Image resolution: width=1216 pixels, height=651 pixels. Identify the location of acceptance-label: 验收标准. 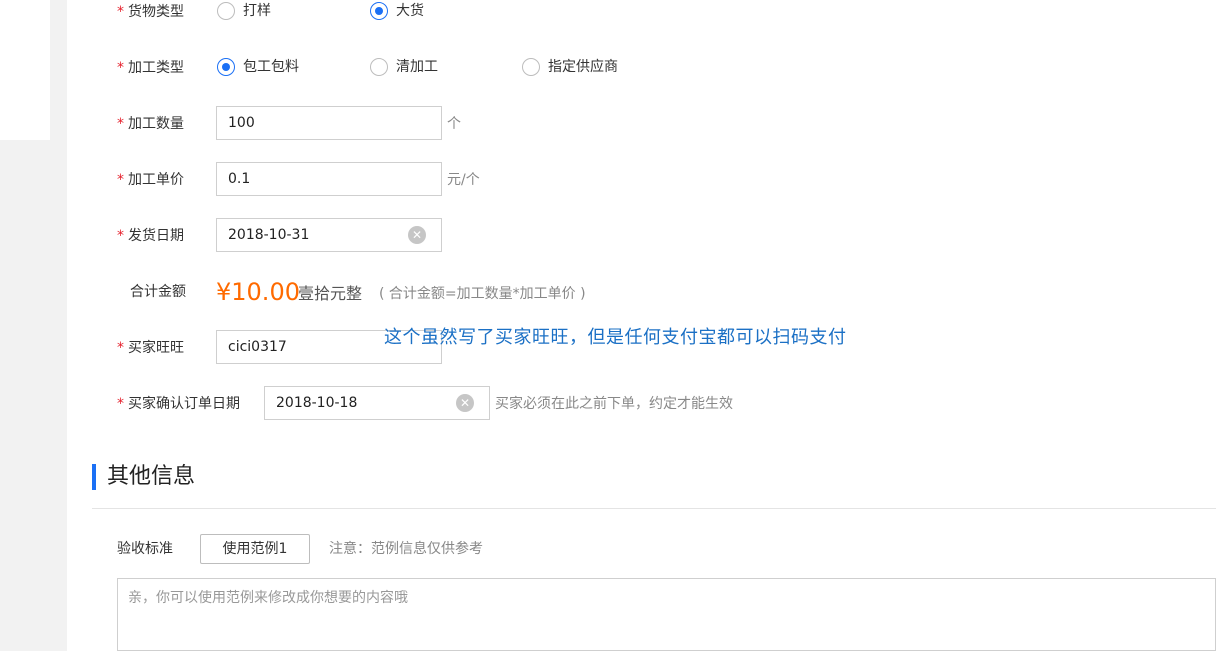
(145, 549).